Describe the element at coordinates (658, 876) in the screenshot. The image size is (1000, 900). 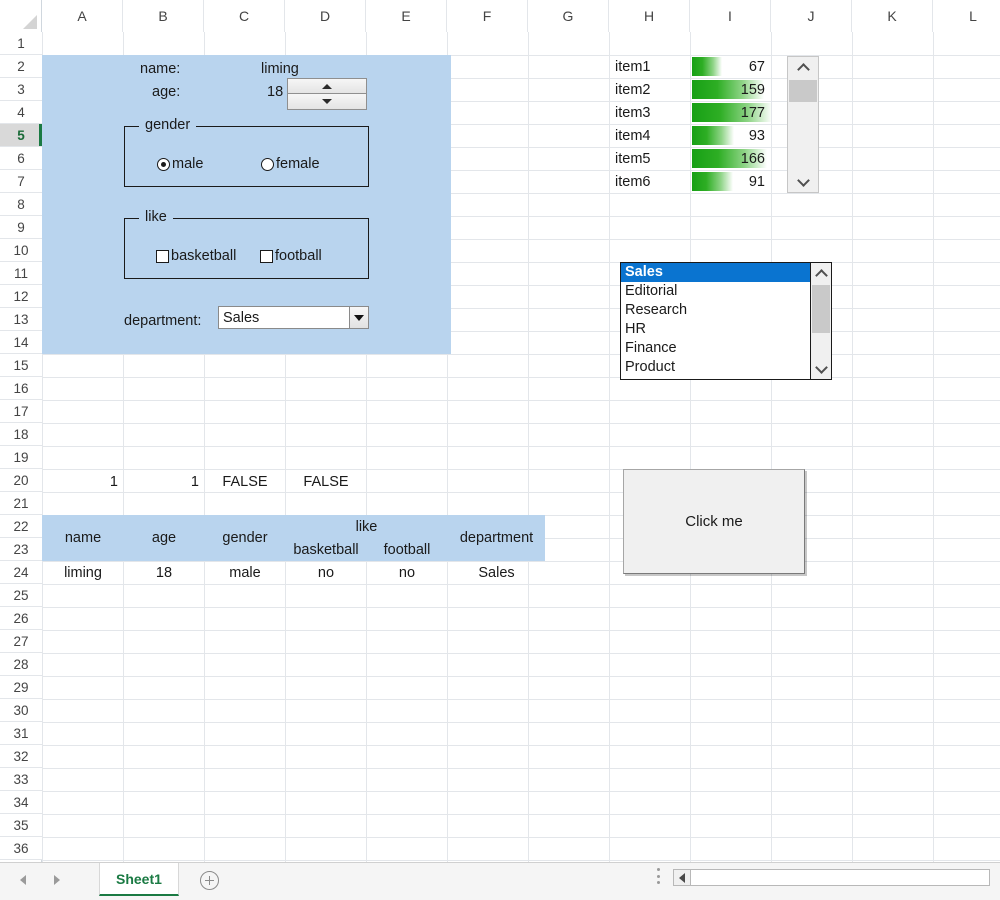
I see `split-handle-icon` at that location.